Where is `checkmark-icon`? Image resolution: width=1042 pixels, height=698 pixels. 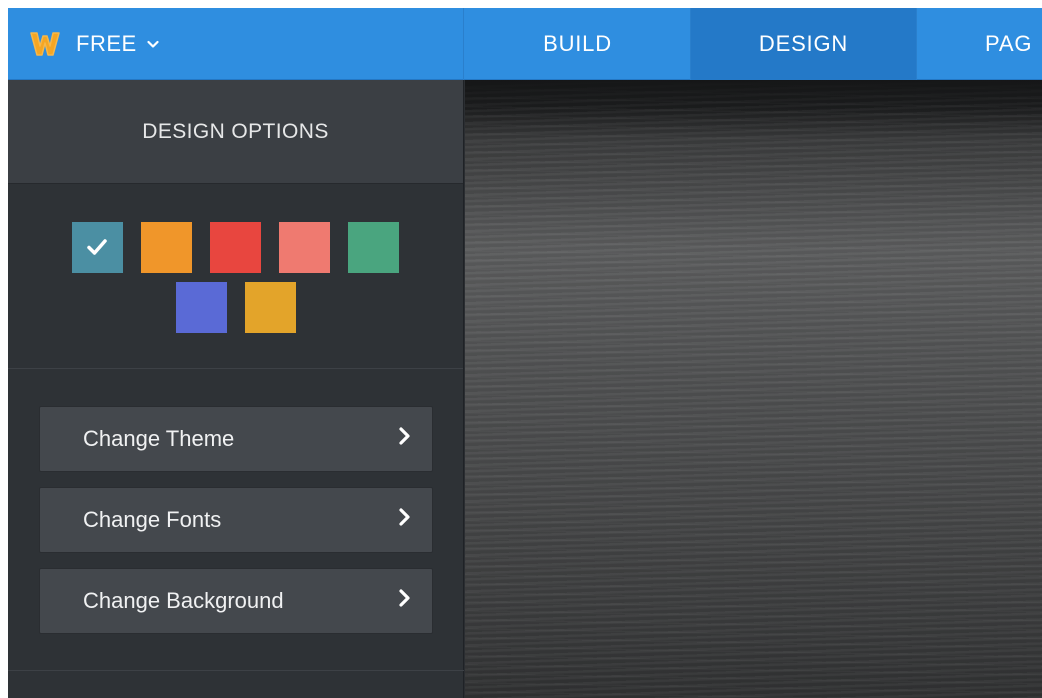
checkmark-icon is located at coordinates (97, 249).